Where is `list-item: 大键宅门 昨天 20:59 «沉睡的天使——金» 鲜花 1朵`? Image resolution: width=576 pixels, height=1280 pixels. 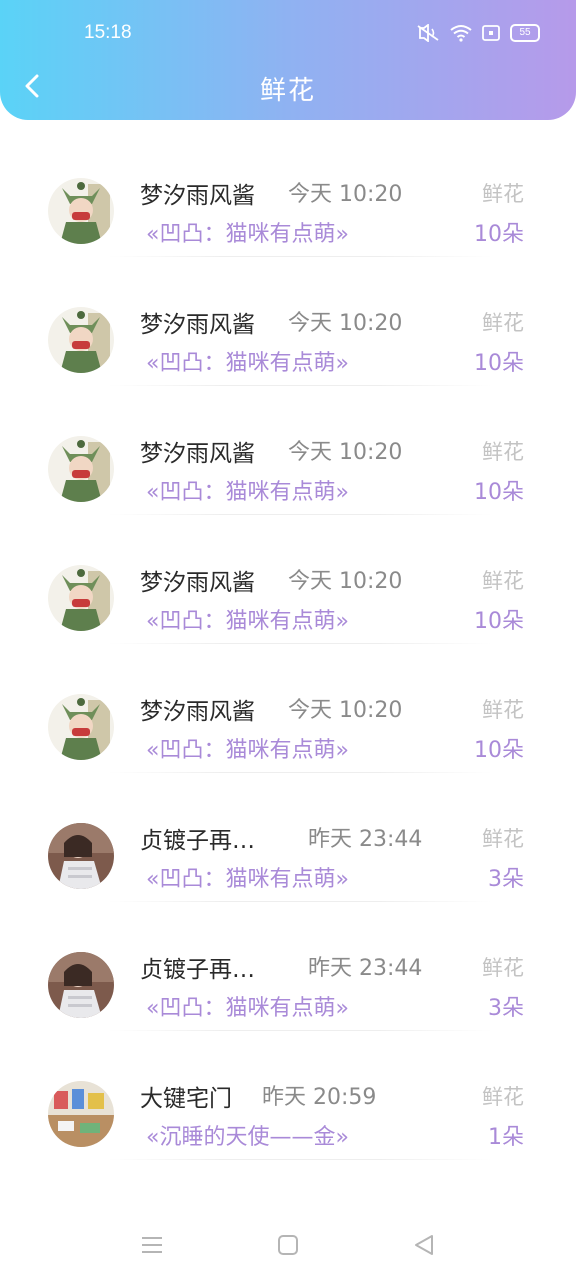
list-item: 大键宅门 昨天 20:59 «沉睡的天使——金» 鲜花 1朵 is located at coordinates (288, 1095).